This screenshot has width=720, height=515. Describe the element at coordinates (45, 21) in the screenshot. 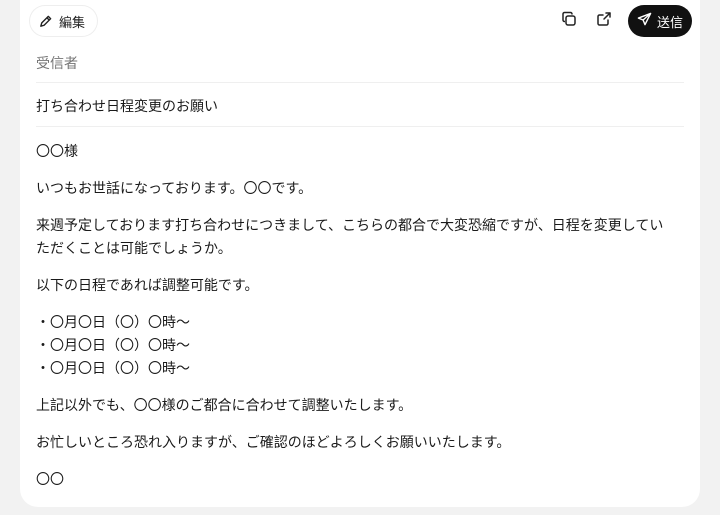

I see `pencil-icon` at that location.